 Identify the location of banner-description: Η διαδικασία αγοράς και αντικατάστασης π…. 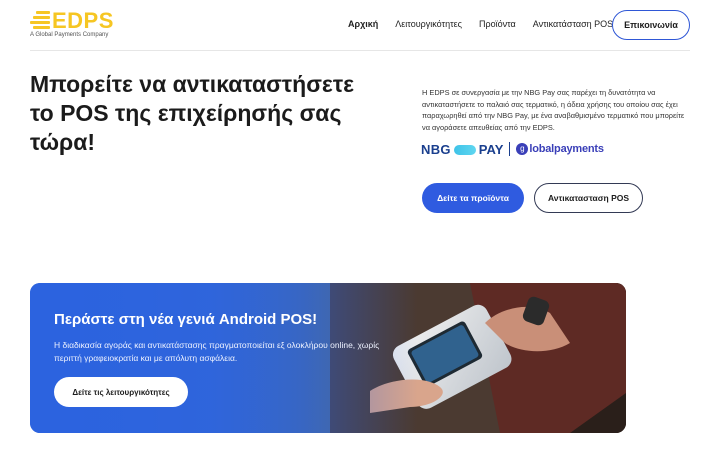
(217, 351).